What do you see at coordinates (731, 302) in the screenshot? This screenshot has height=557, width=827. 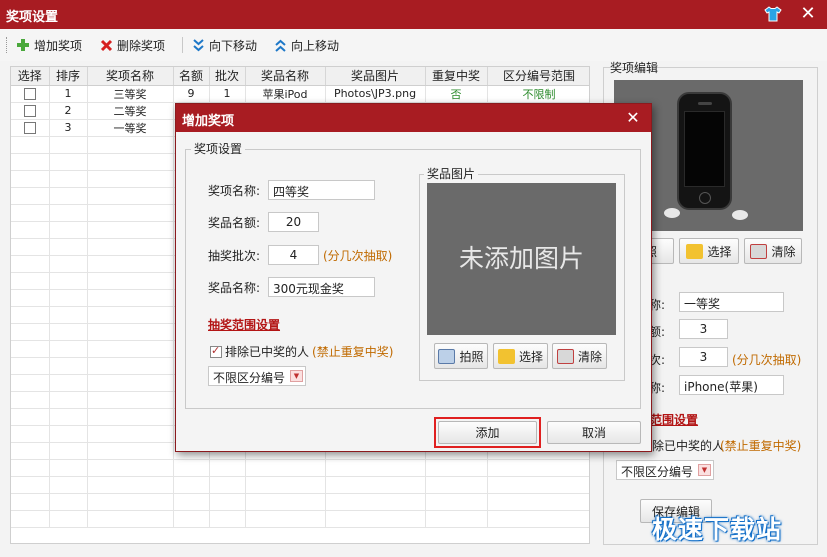 I see `edit-name-field: 一等奖` at bounding box center [731, 302].